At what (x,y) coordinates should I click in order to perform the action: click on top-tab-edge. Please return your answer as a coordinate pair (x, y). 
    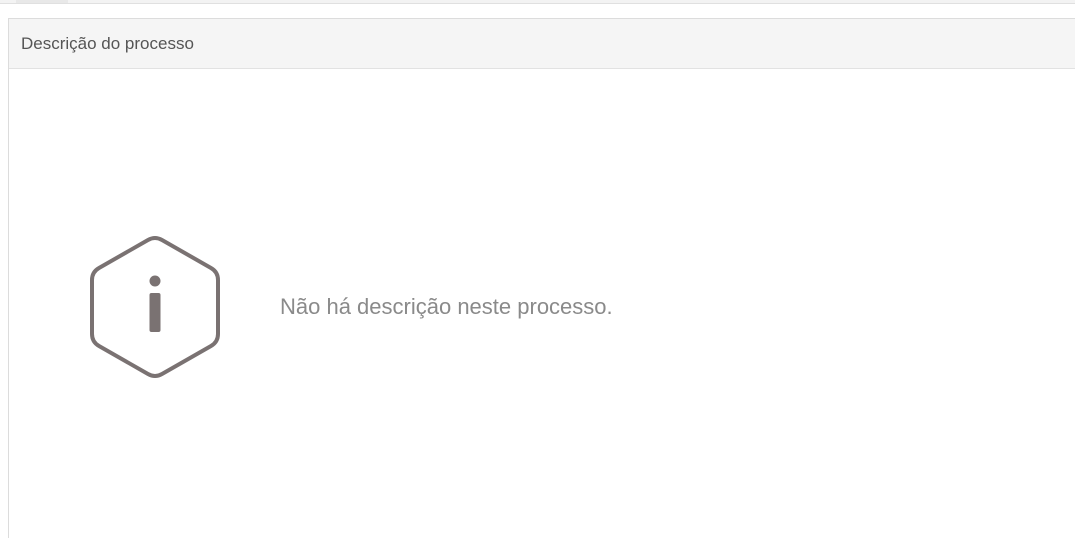
    Looking at the image, I should click on (42, 1).